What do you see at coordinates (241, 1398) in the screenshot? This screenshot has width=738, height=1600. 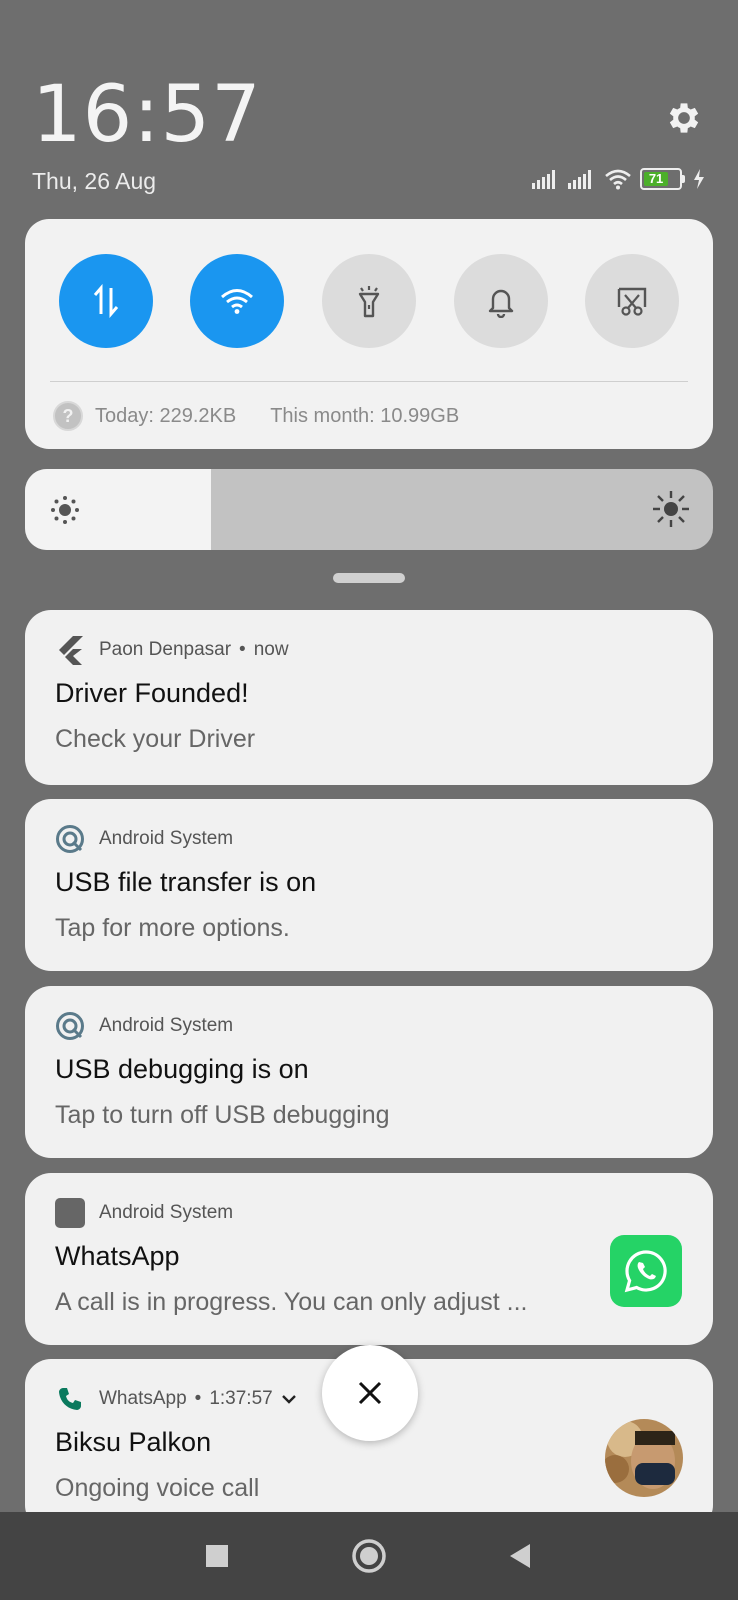 I see `notification-time: 1:37:57` at bounding box center [241, 1398].